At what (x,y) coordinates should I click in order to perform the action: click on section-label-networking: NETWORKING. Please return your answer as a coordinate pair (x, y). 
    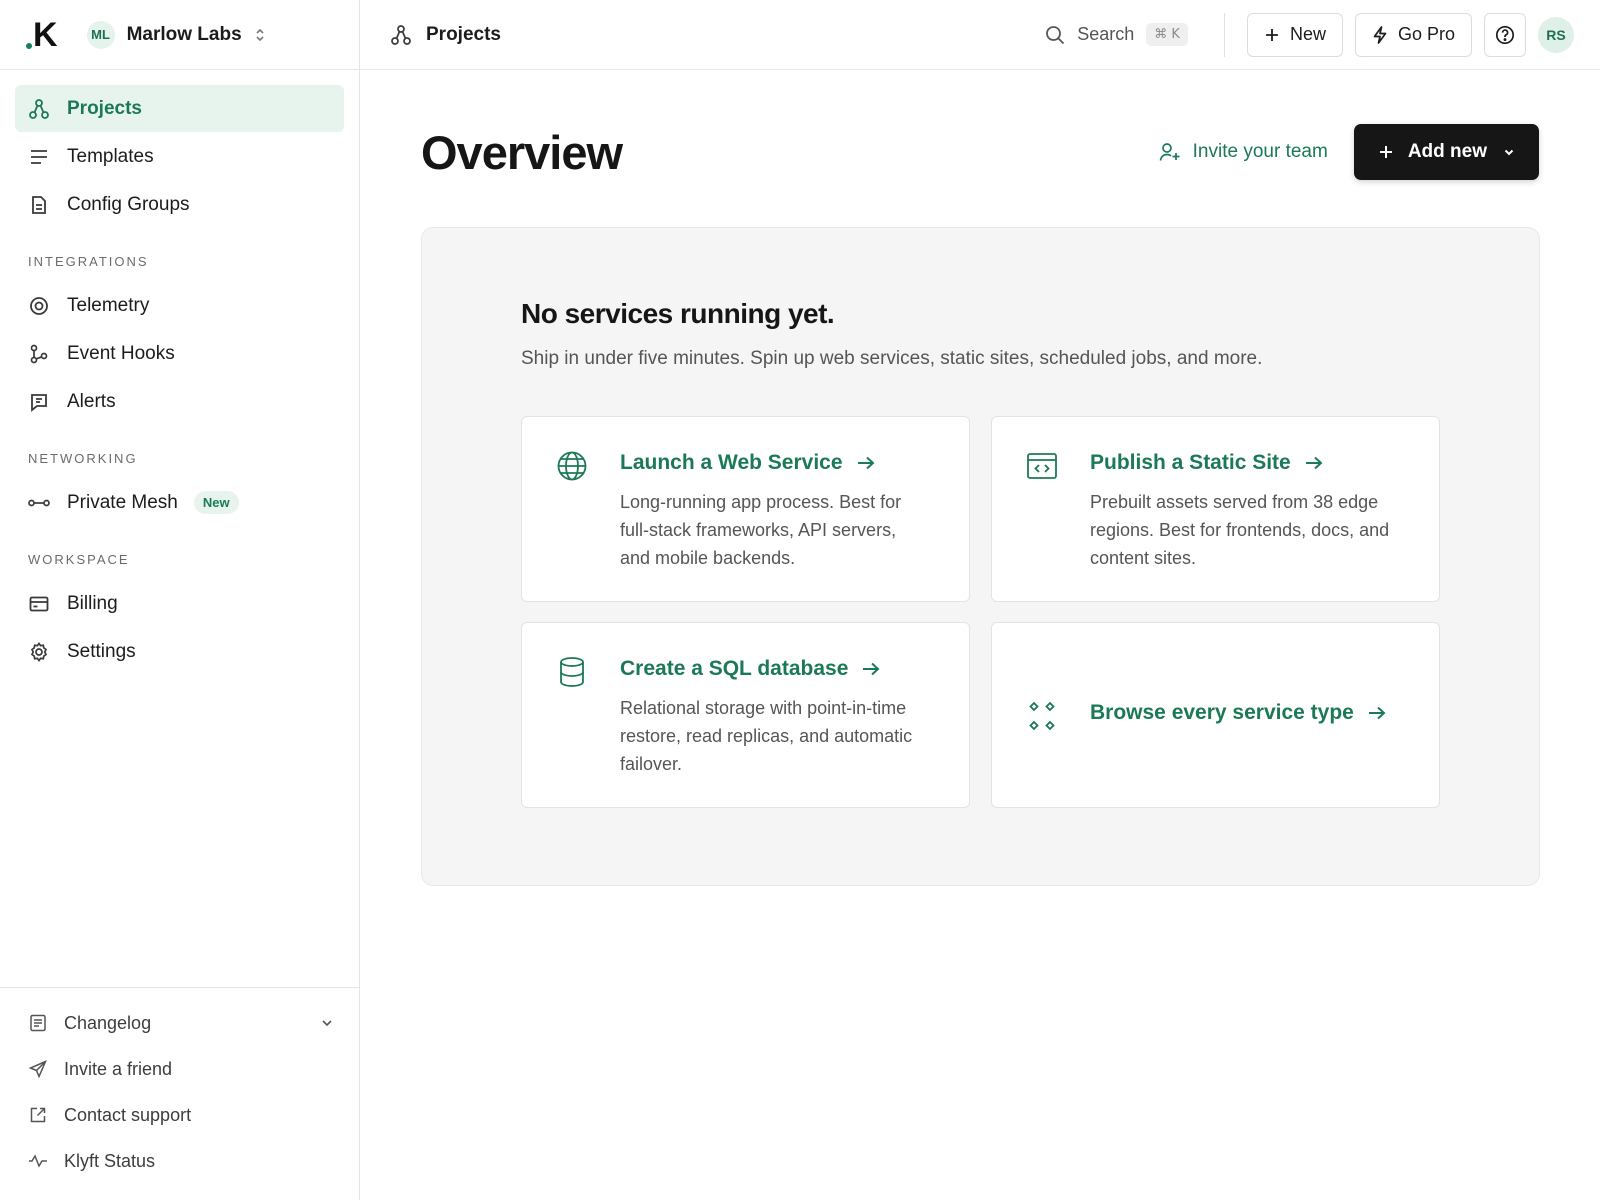
    Looking at the image, I should click on (83, 458).